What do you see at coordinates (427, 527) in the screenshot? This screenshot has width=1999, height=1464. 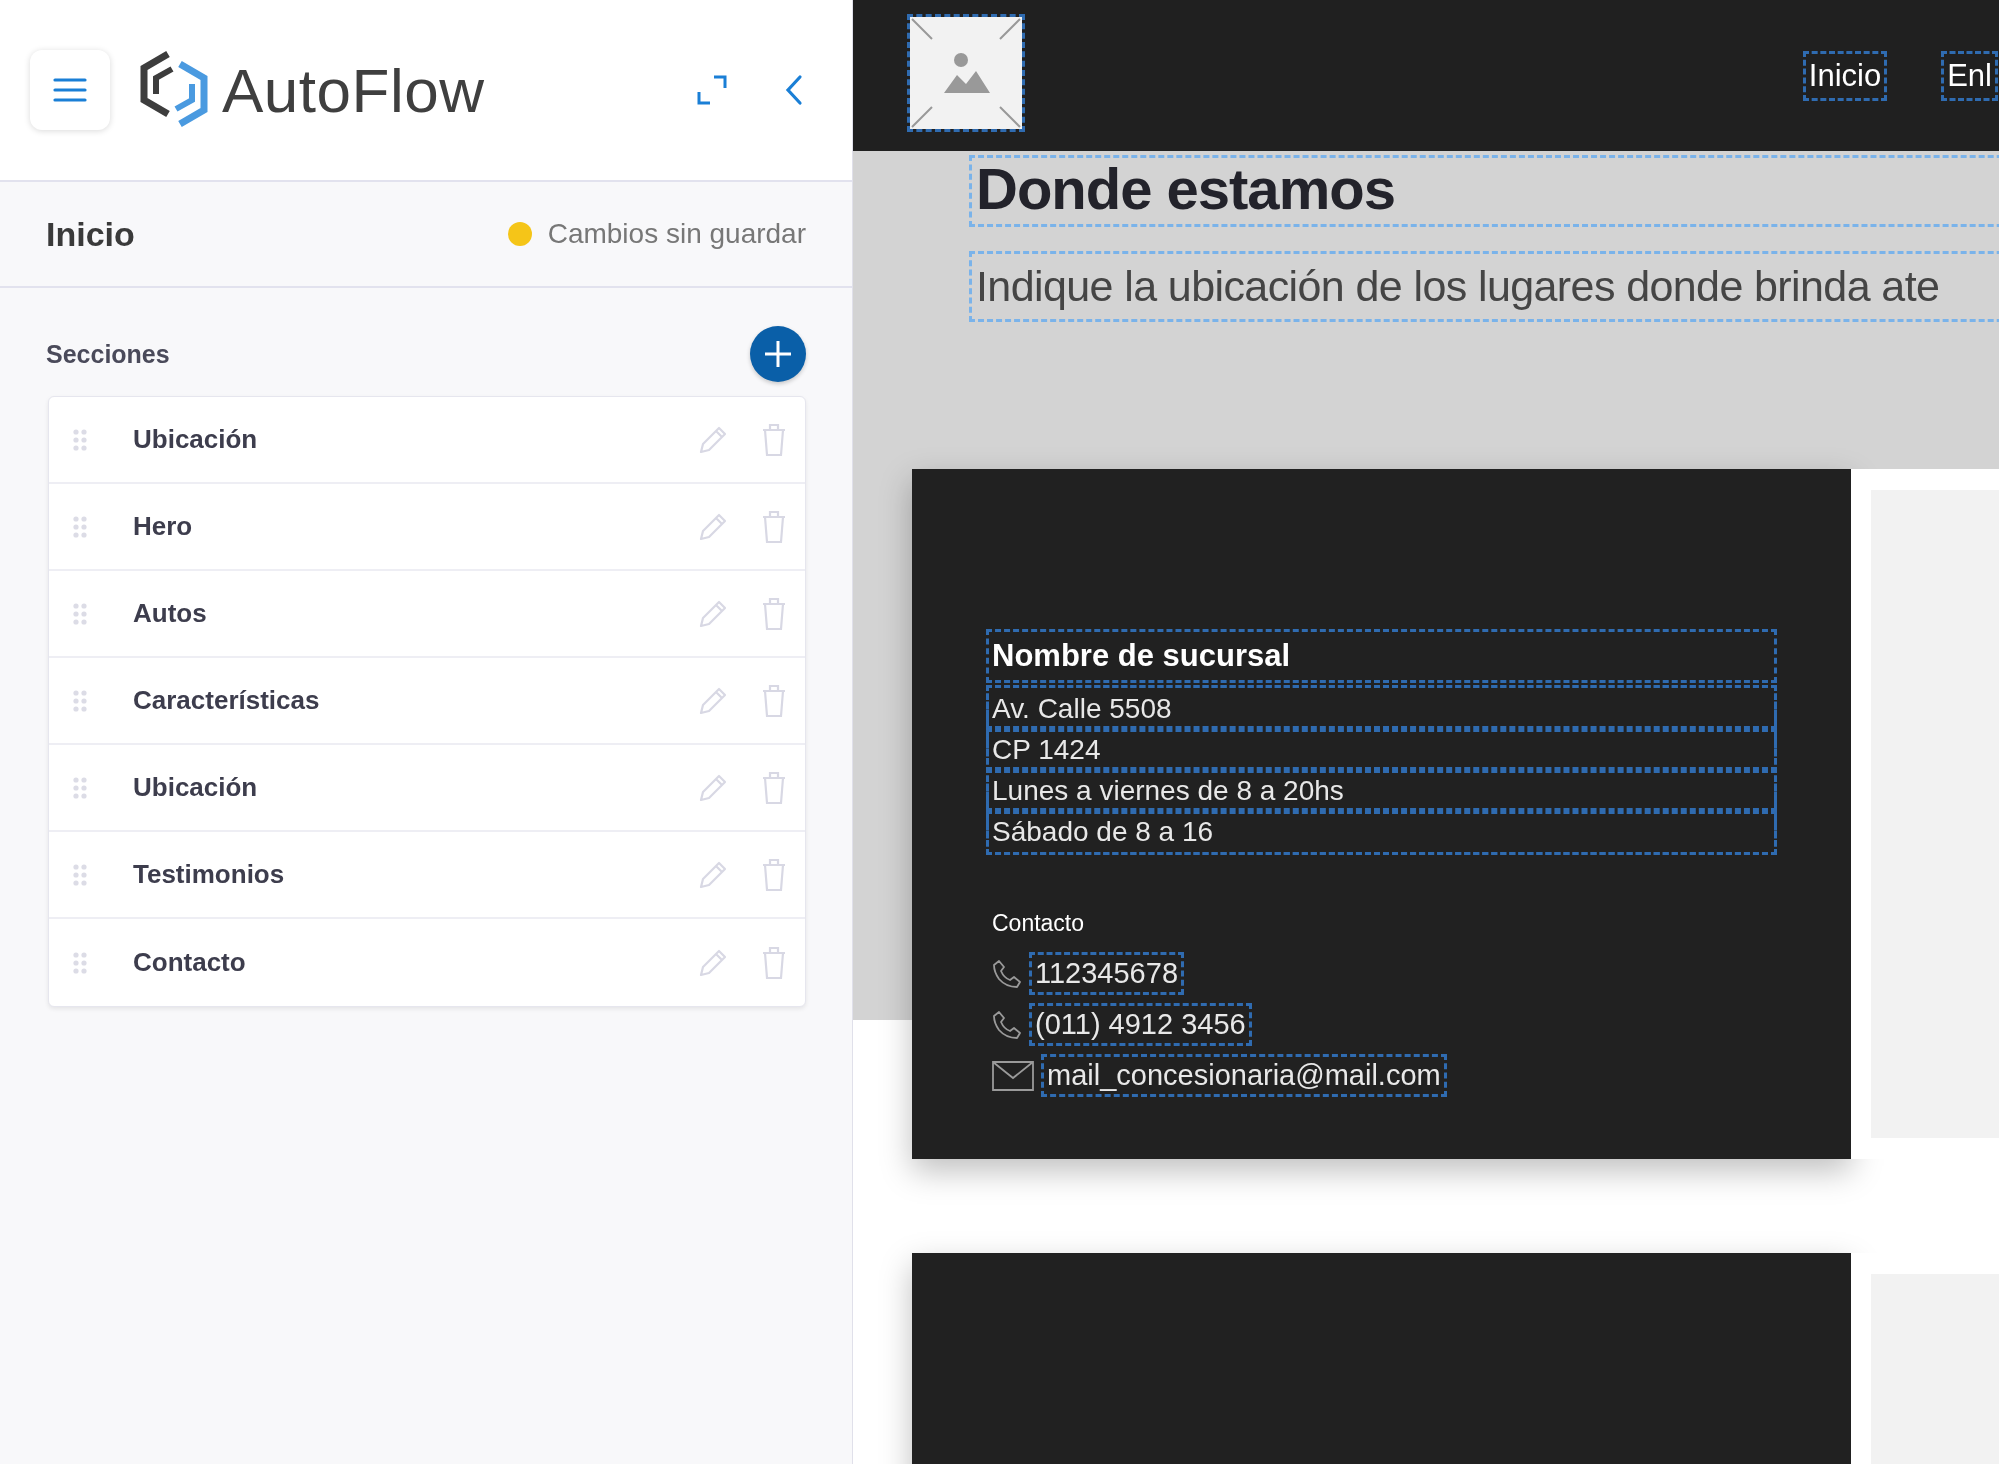 I see `section-item: Hero` at bounding box center [427, 527].